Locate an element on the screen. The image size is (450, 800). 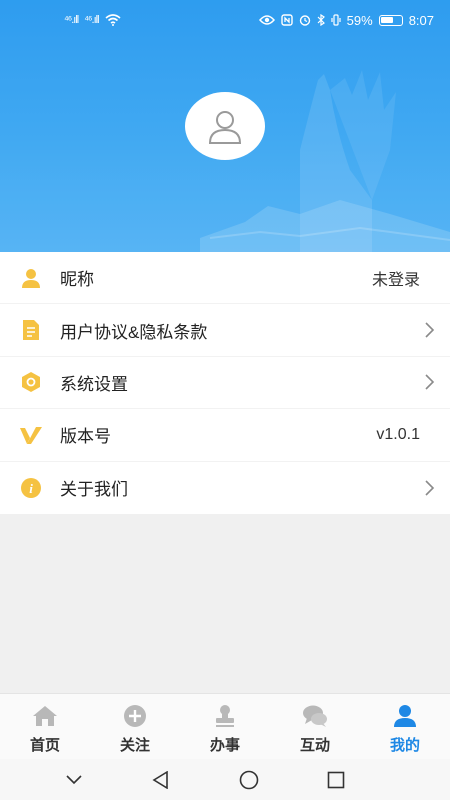
recents-icon is located at coordinates (336, 780).